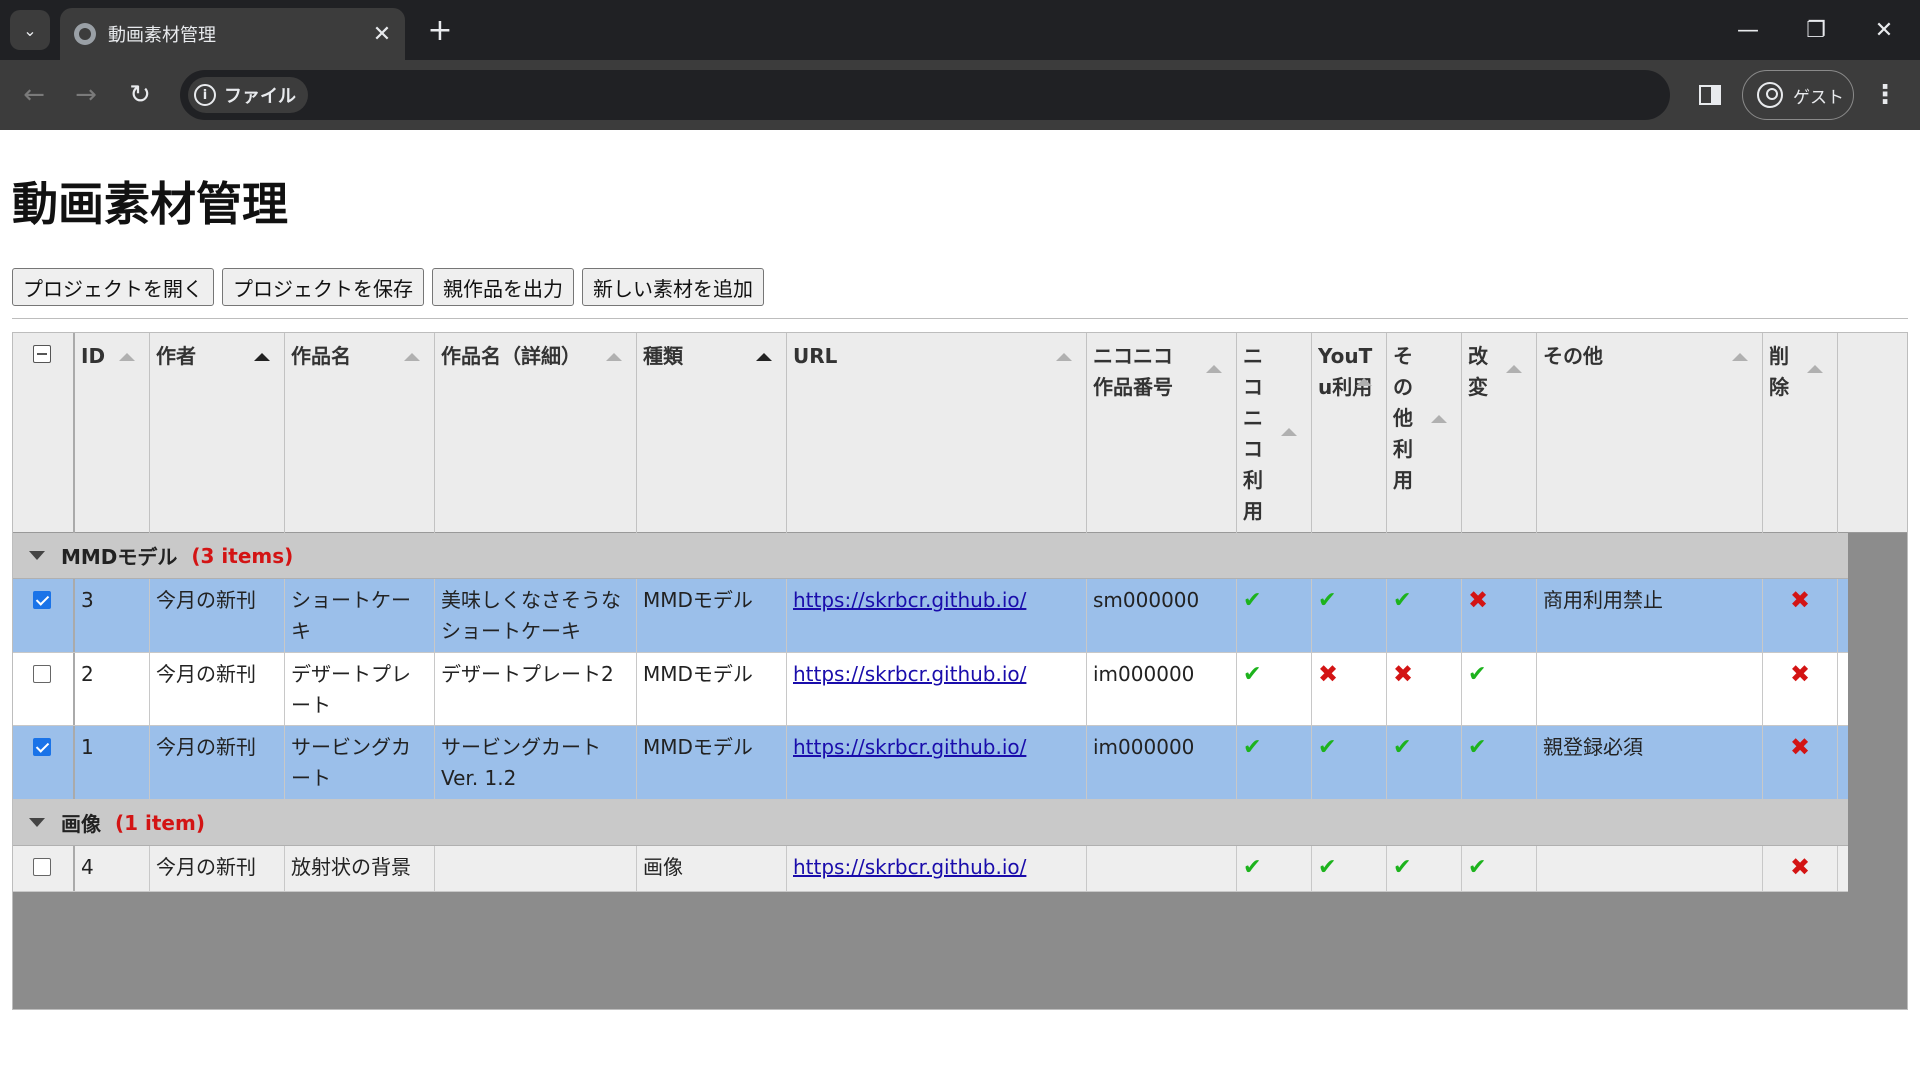  Describe the element at coordinates (86, 95) in the screenshot. I see `forward-arrow-icon: →` at that location.